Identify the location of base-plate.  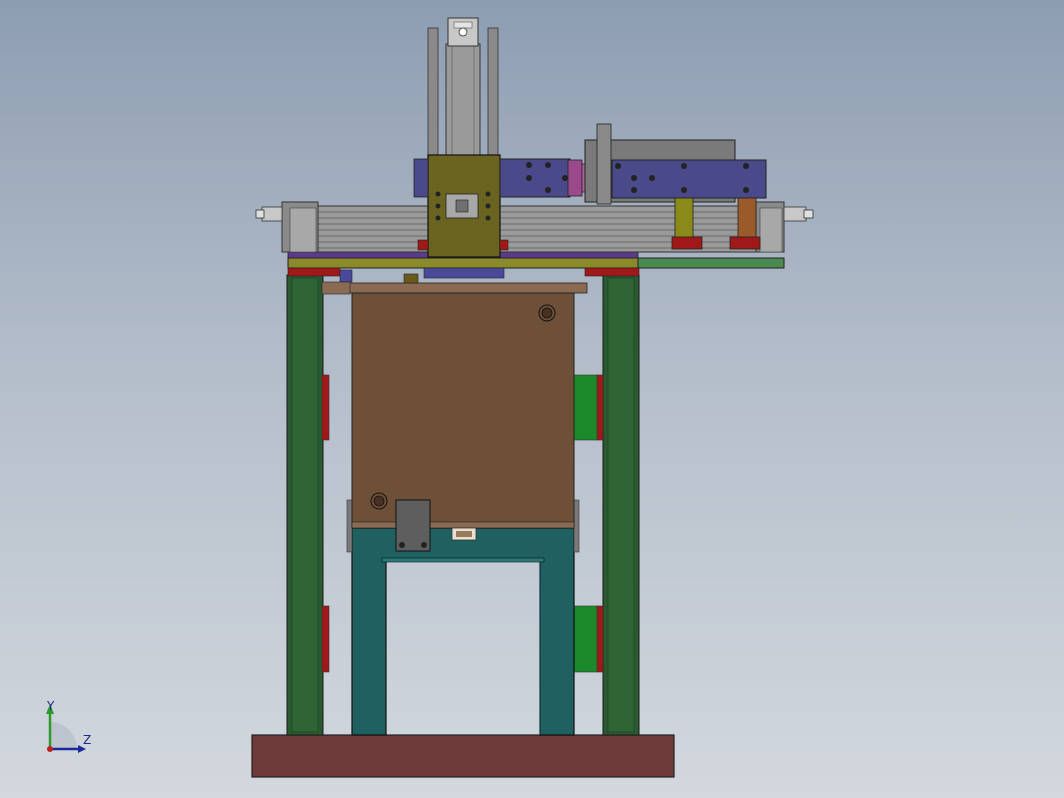
(463, 756).